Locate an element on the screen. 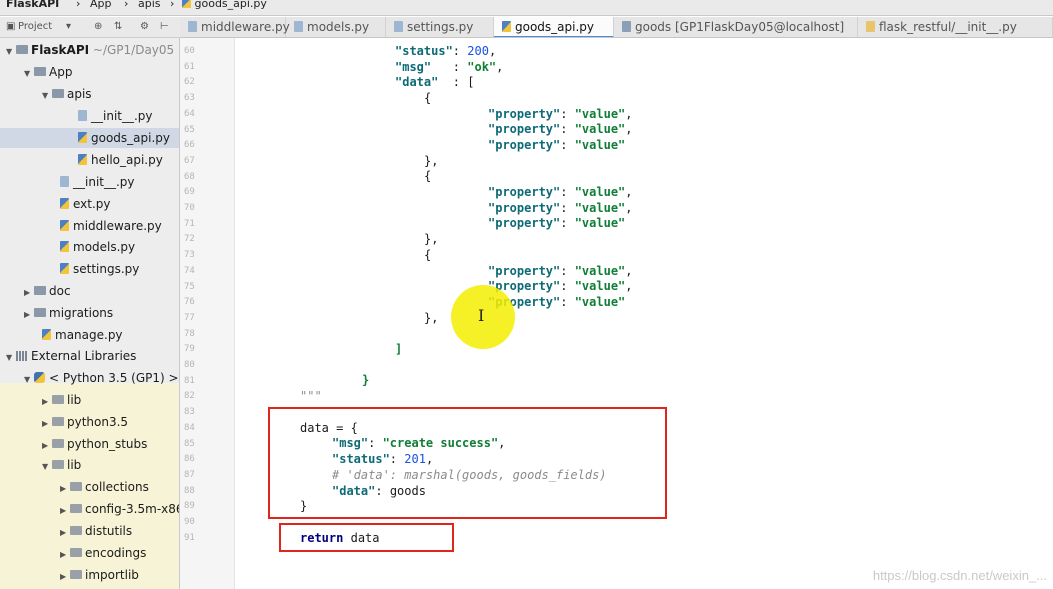 The image size is (1053, 589). tree-item-python-sdk: ▼ < Python 3.5 (GP1) > is located at coordinates (101, 378).